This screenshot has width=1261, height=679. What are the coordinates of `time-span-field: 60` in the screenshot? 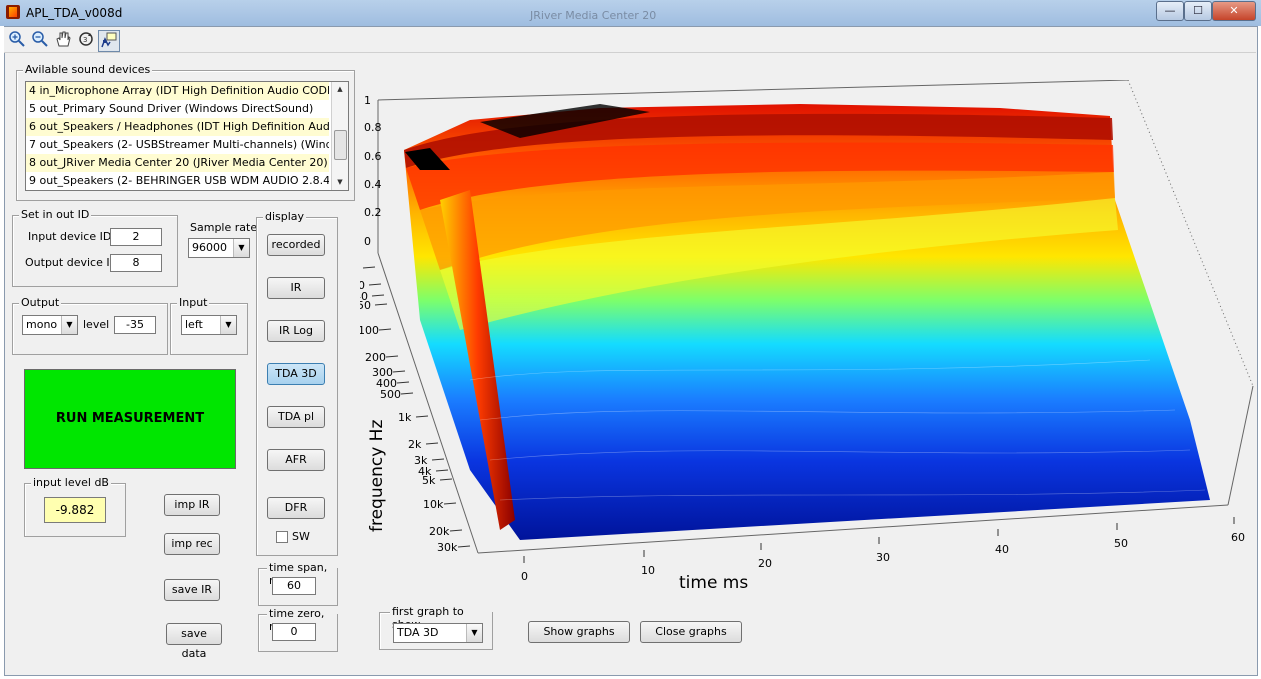 It's located at (294, 586).